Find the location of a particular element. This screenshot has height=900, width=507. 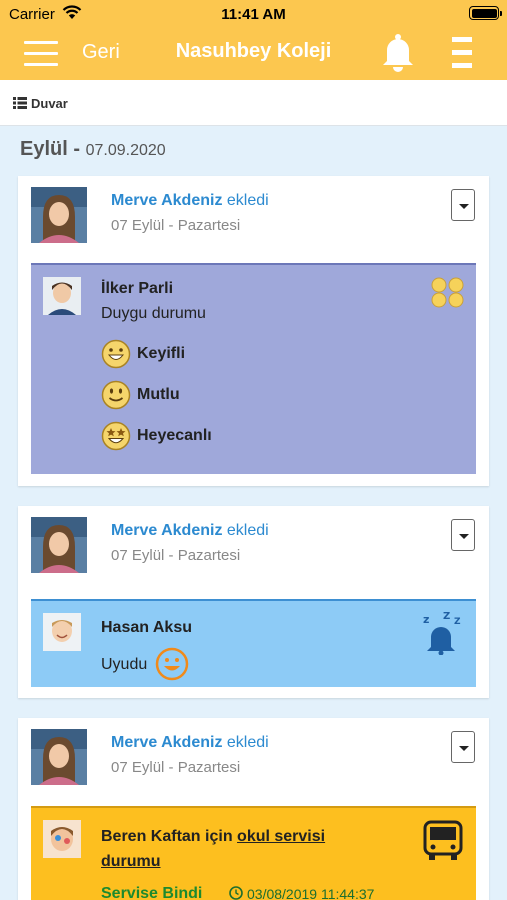

navigation-bar: Geri Nasuhbey Koleji is located at coordinates (253, 54).